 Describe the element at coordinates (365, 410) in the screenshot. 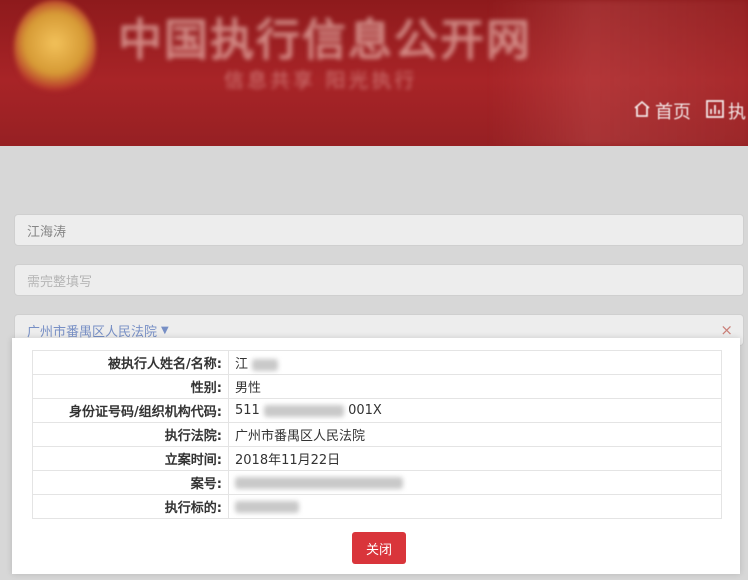

I see `id-suffix: 001X` at that location.